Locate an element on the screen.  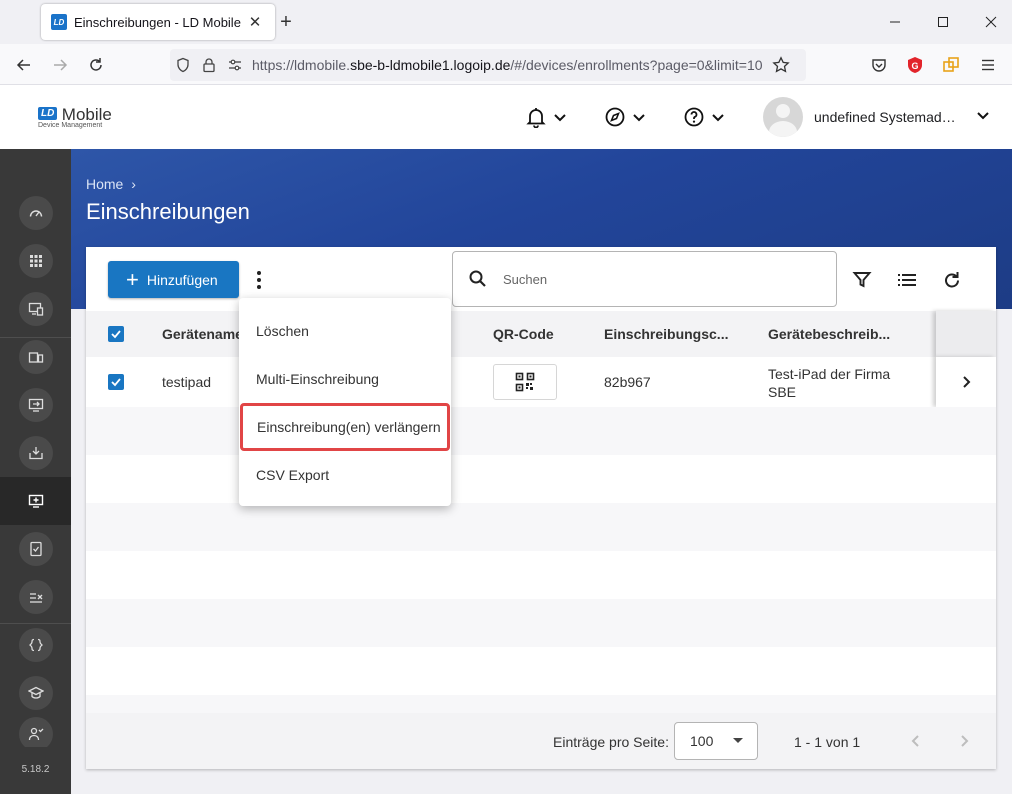
menu-item-delete: Löschen is located at coordinates (345, 331).